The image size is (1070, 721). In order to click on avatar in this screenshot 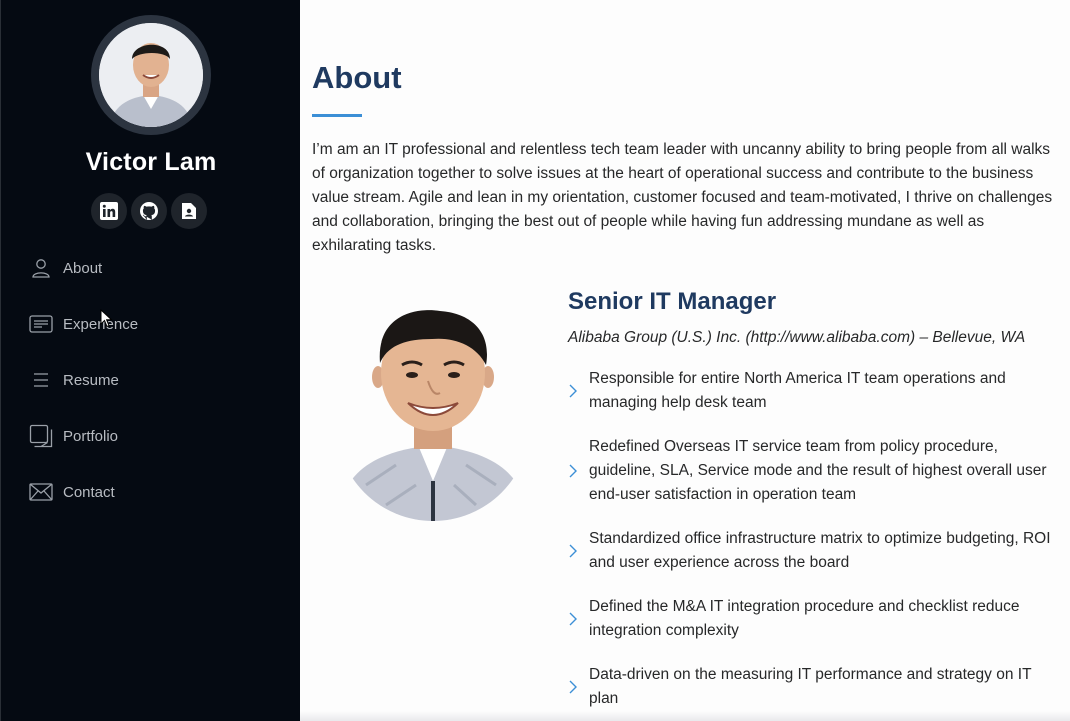, I will do `click(151, 75)`.